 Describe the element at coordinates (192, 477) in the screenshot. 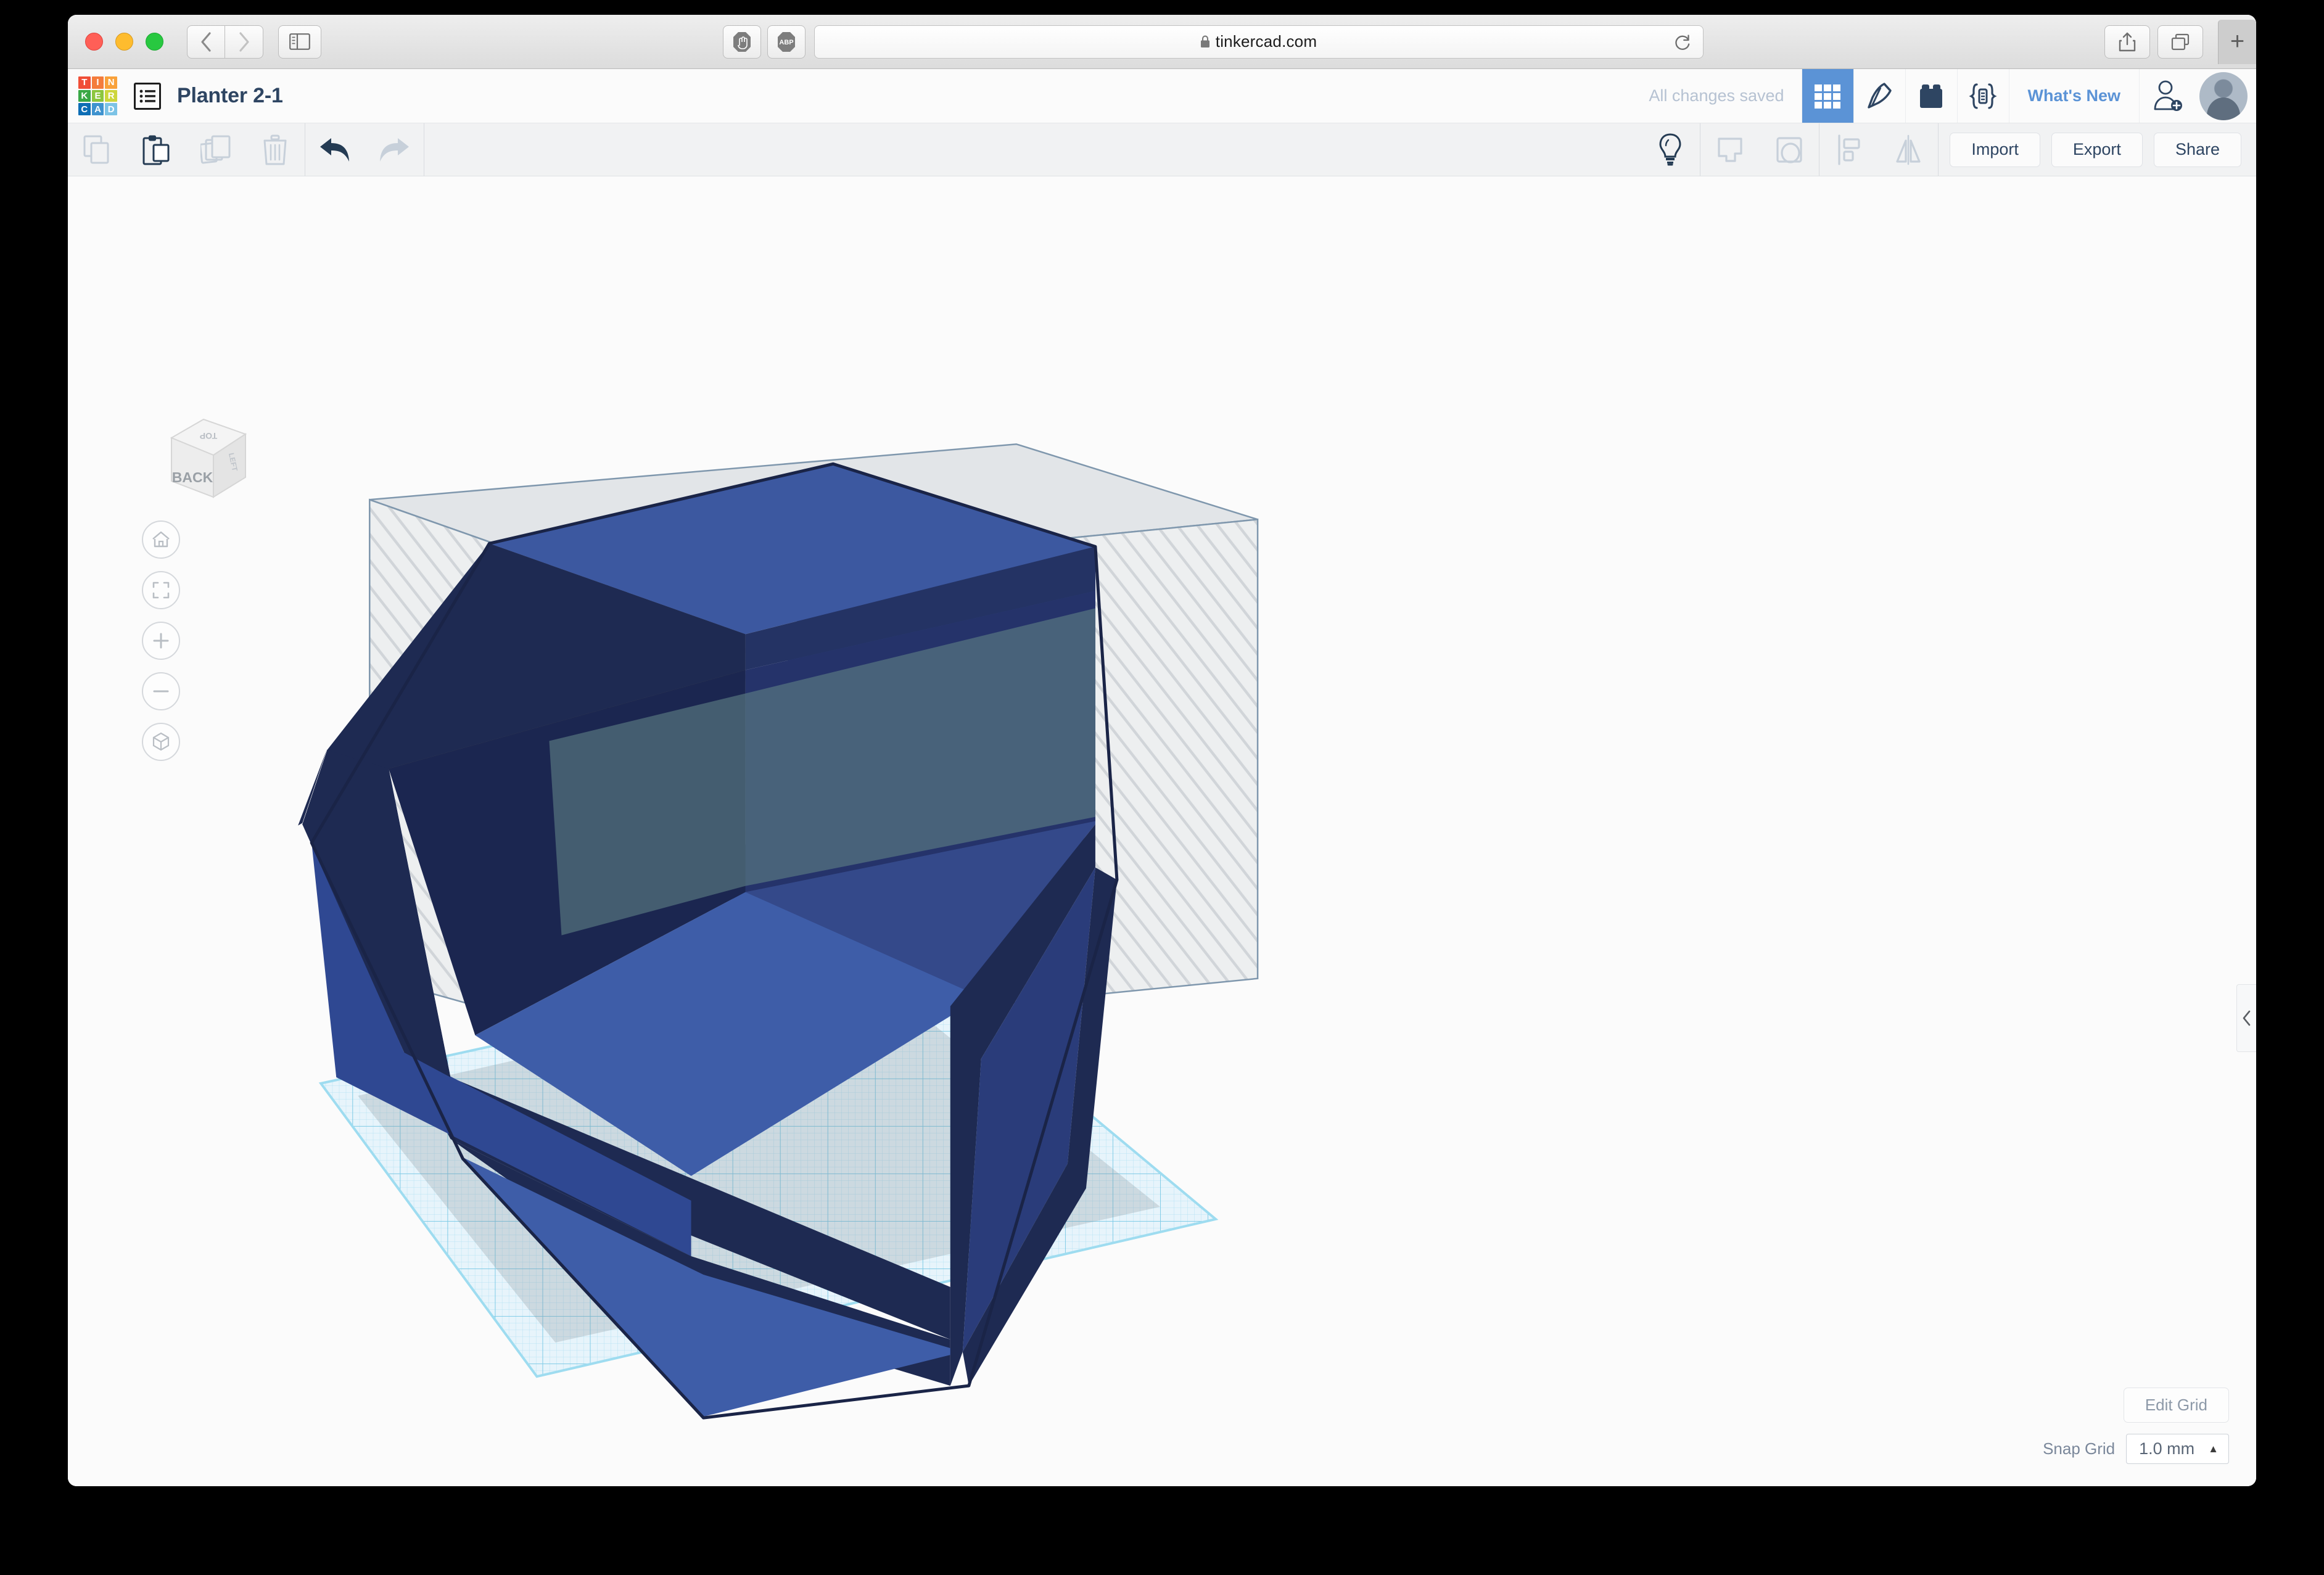

I see `view-cube-front-label: BACK` at that location.